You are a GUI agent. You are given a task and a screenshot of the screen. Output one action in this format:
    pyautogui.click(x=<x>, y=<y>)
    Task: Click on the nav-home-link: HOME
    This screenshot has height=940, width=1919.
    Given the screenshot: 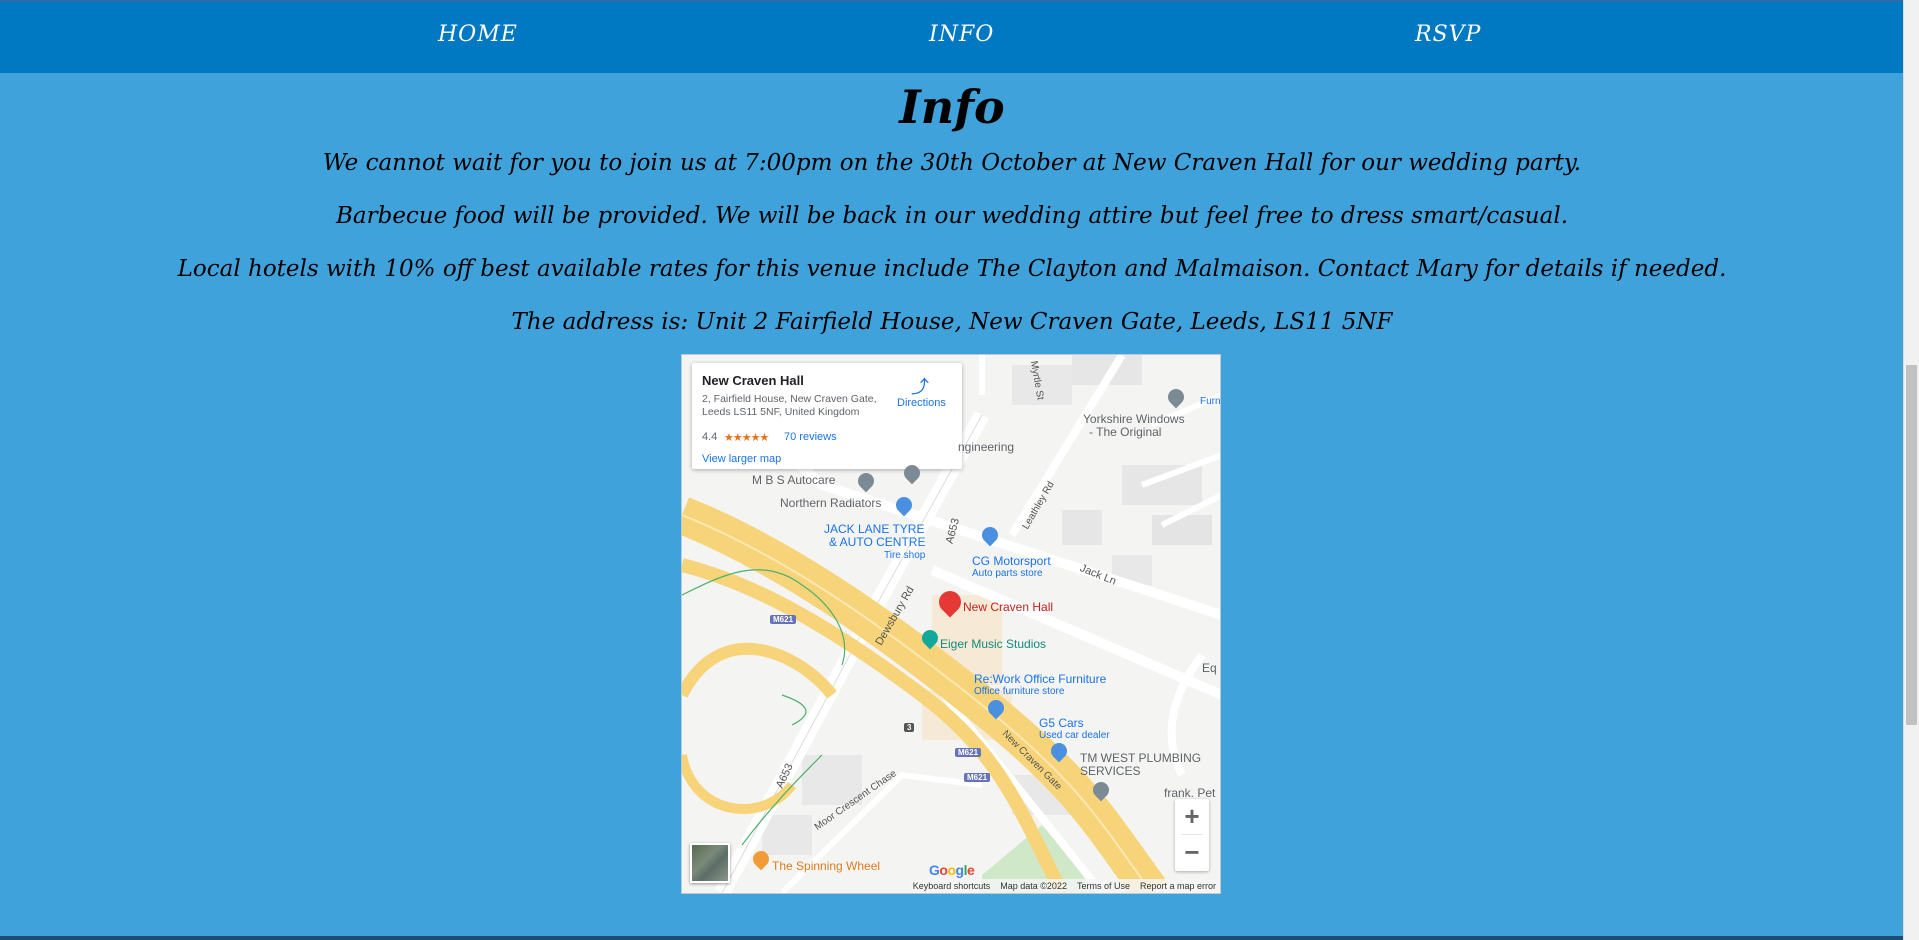 What is the action you would take?
    pyautogui.click(x=478, y=34)
    